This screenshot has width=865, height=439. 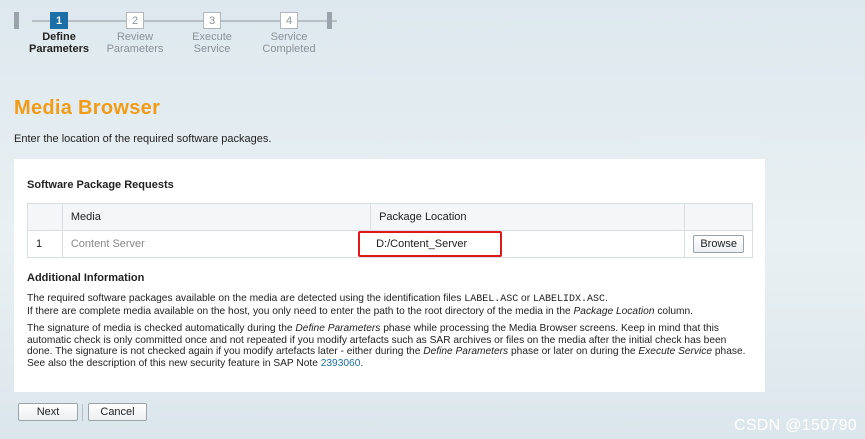 What do you see at coordinates (491, 299) in the screenshot?
I see `label-file-name: LABEL.ASC` at bounding box center [491, 299].